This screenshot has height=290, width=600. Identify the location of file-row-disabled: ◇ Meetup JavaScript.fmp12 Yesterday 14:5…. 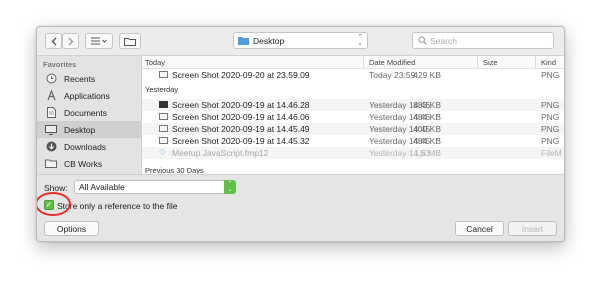
(353, 153).